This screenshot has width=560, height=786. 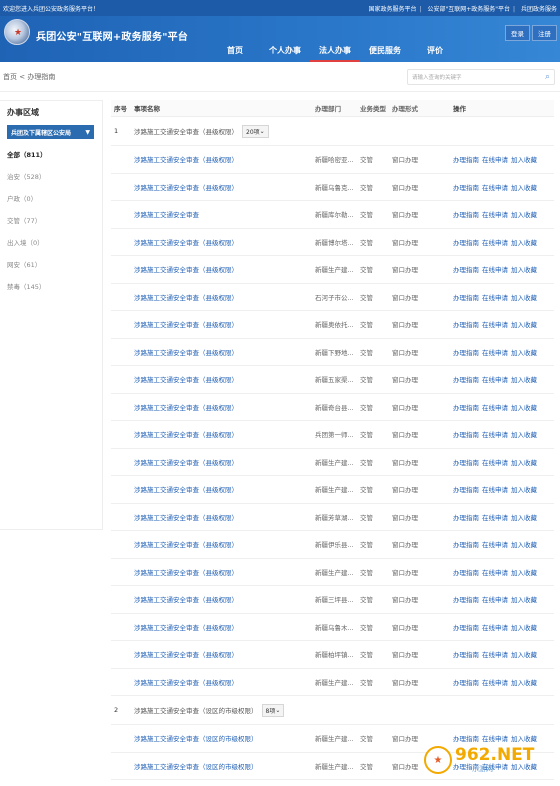 I want to click on nav-home: 首页, so click(x=235, y=53).